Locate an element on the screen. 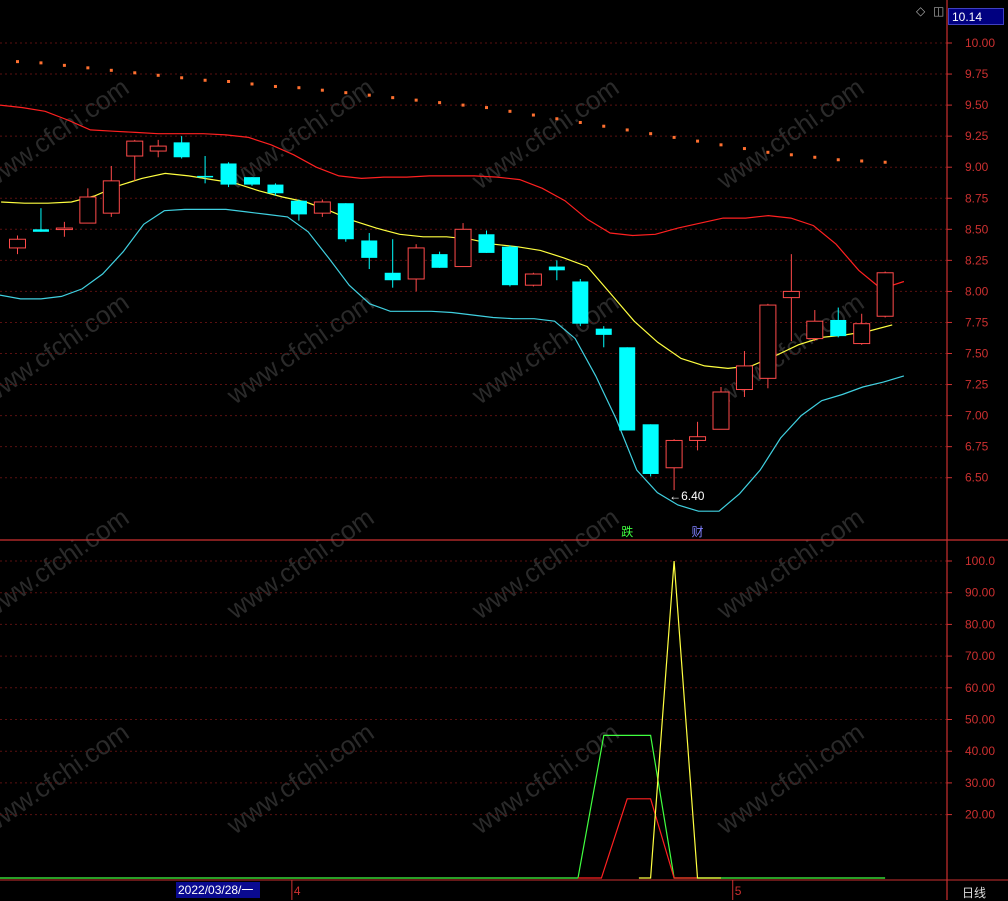 This screenshot has height=901, width=1008. indicator-tick-label: 80.00 is located at coordinates (980, 624).